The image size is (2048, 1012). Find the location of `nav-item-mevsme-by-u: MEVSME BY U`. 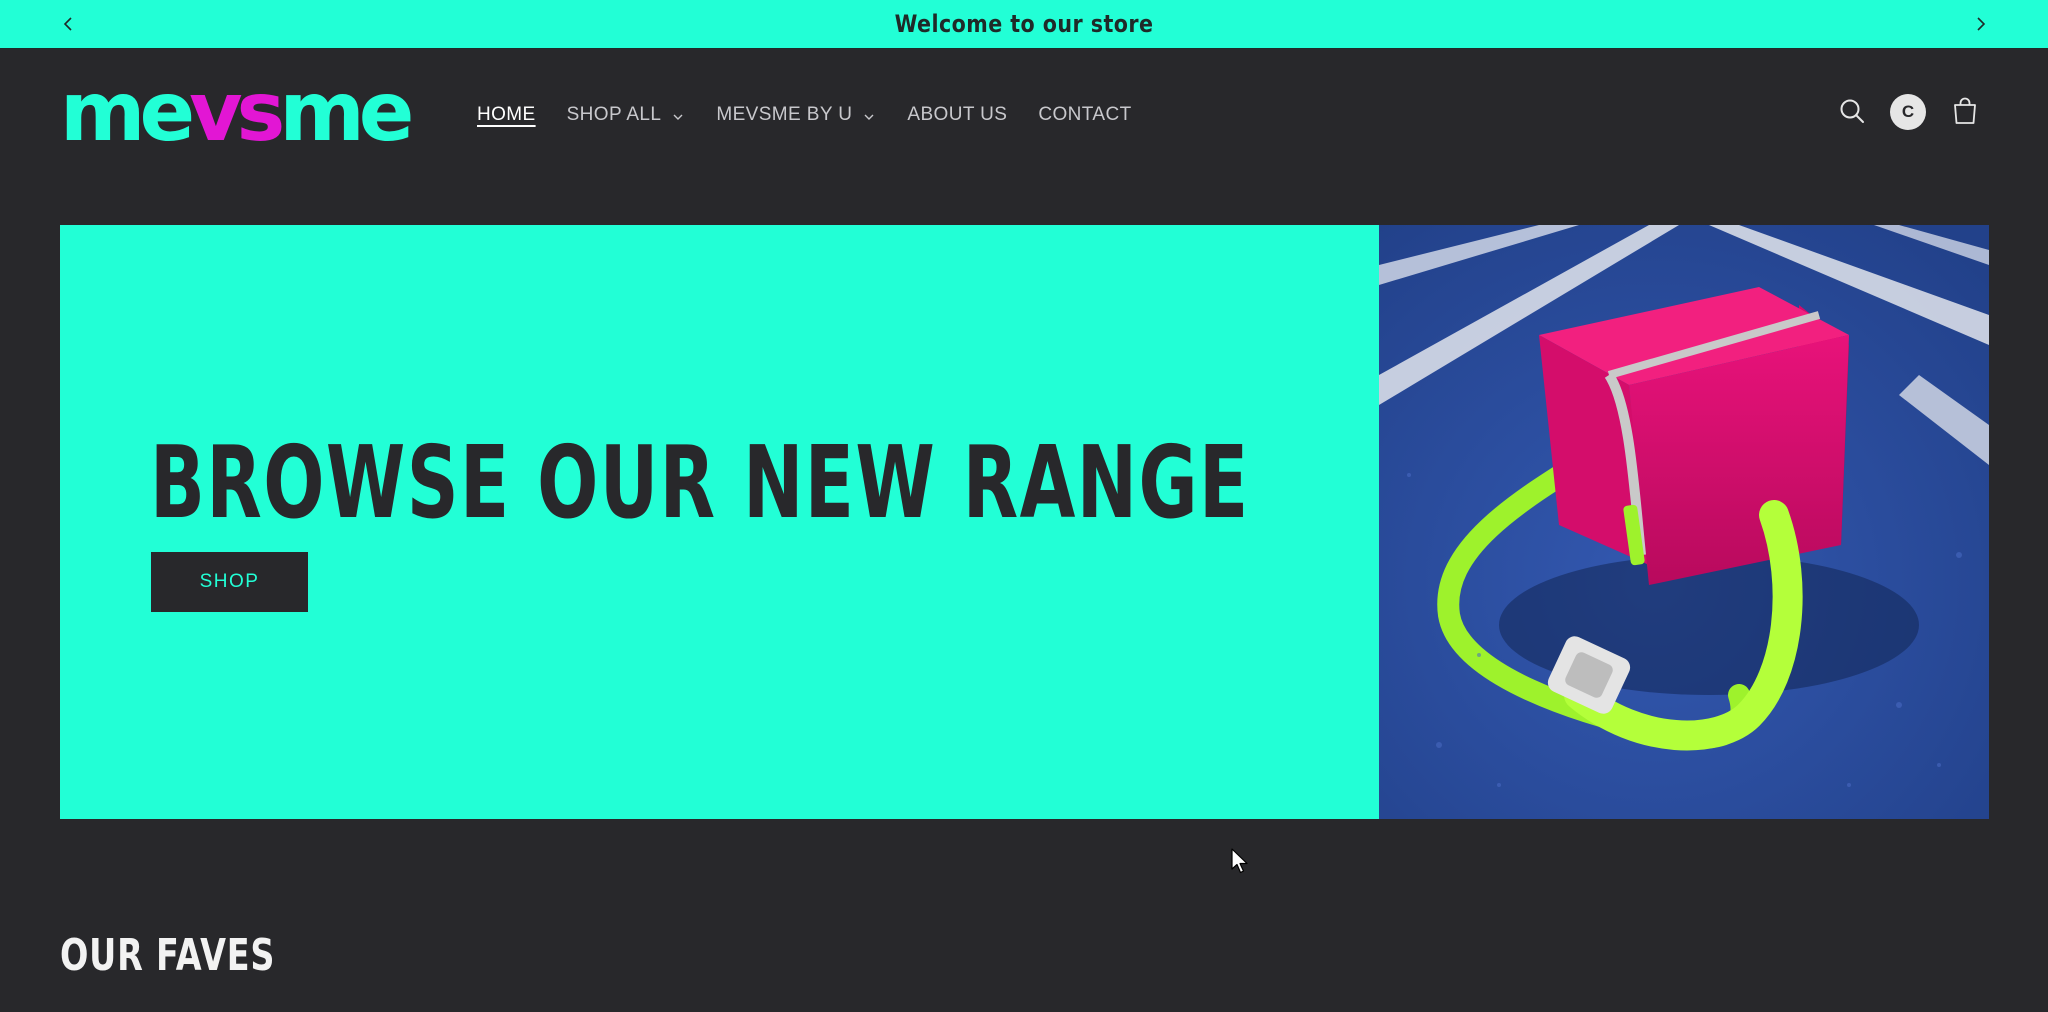

nav-item-mevsme-by-u: MEVSME BY U is located at coordinates (796, 115).